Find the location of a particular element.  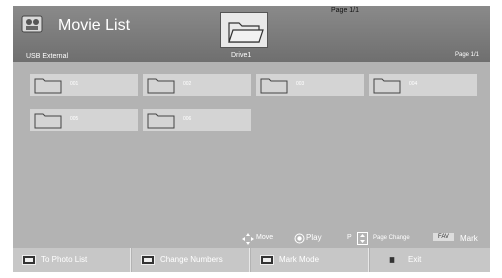

folder-label: 001 is located at coordinates (74, 84).